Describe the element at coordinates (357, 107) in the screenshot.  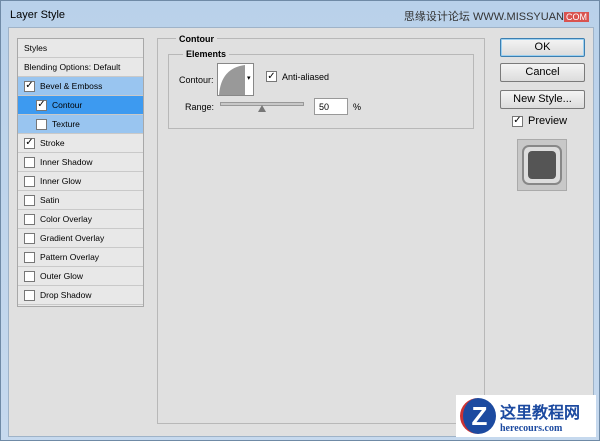
I see `range-unit: %` at that location.